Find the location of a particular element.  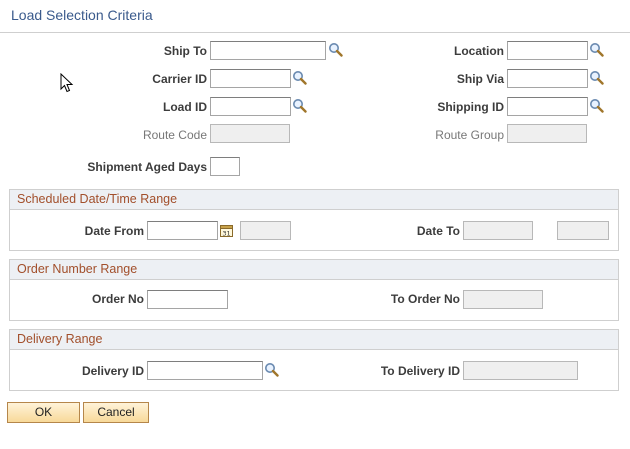

shipment-aged-days-label: Shipment Aged Days is located at coordinates (147, 167).